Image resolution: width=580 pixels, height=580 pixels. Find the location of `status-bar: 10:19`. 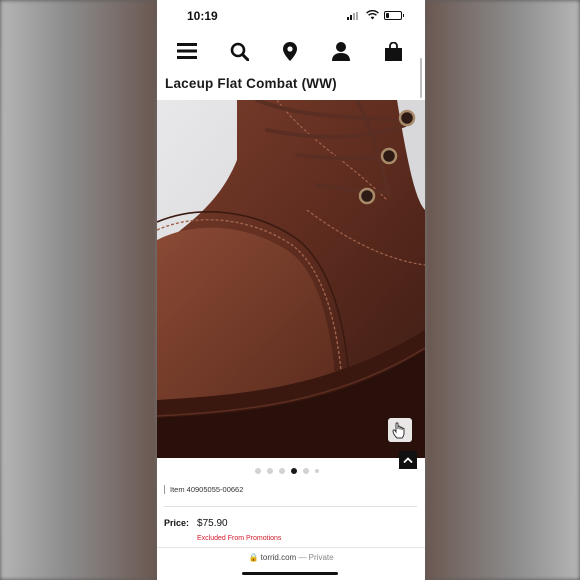

status-bar: 10:19 is located at coordinates (291, 17).